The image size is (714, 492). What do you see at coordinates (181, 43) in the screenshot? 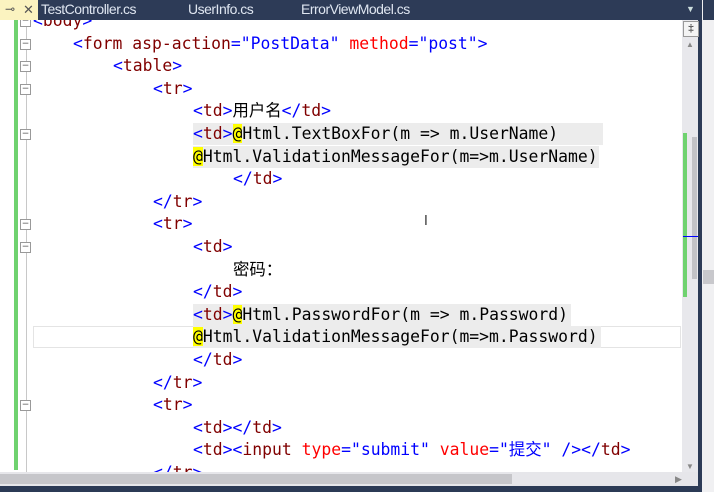
I see `code-token: asp-action` at bounding box center [181, 43].